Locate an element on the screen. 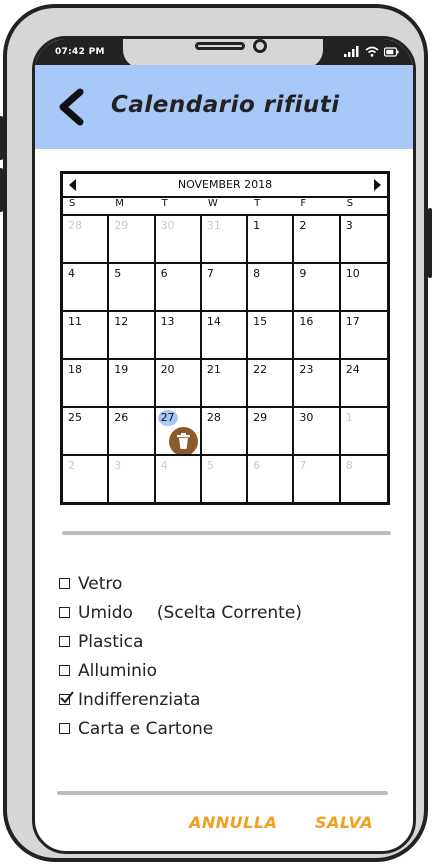 The width and height of the screenshot is (434, 867). waste-option: Alluminio is located at coordinates (180, 670).